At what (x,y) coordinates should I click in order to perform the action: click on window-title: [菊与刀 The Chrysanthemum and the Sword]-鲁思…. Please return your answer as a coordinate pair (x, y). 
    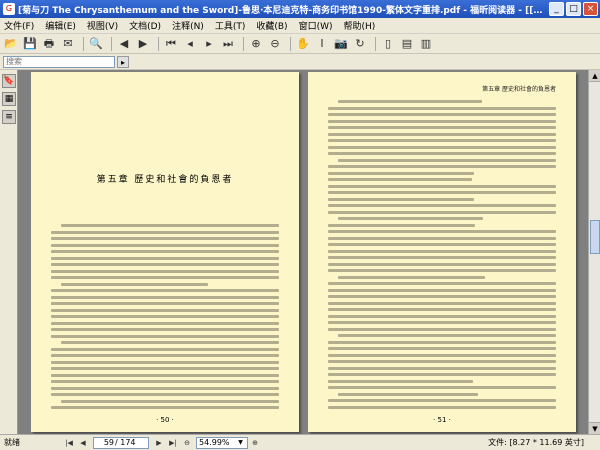
    Looking at the image, I should click on (283, 10).